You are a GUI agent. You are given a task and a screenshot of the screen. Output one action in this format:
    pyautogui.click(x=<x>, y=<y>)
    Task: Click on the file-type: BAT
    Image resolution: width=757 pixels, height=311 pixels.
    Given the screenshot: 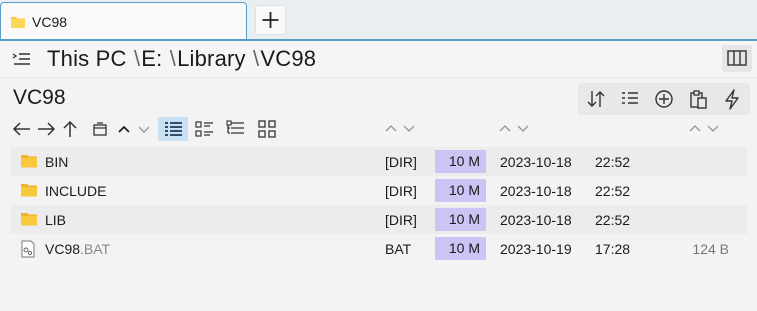 What is the action you would take?
    pyautogui.click(x=398, y=249)
    